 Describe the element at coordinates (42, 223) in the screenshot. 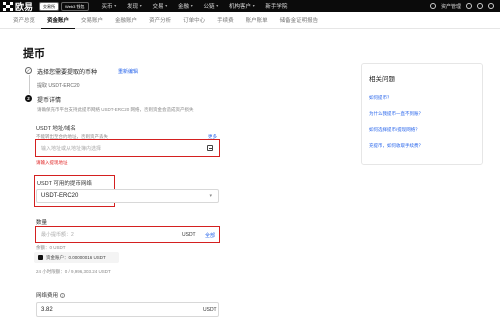

I see `amount-label: 数量` at that location.